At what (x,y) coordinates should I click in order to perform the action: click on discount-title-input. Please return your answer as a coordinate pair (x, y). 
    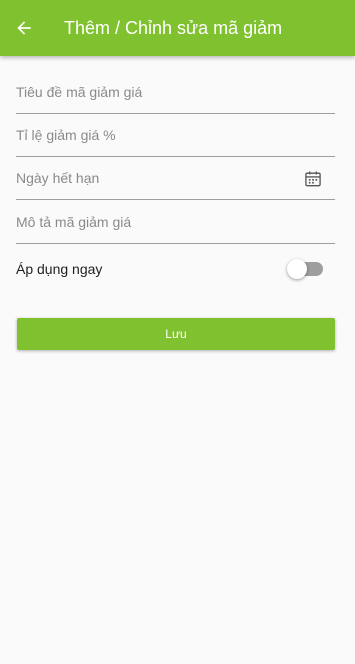
    Looking at the image, I should click on (156, 92).